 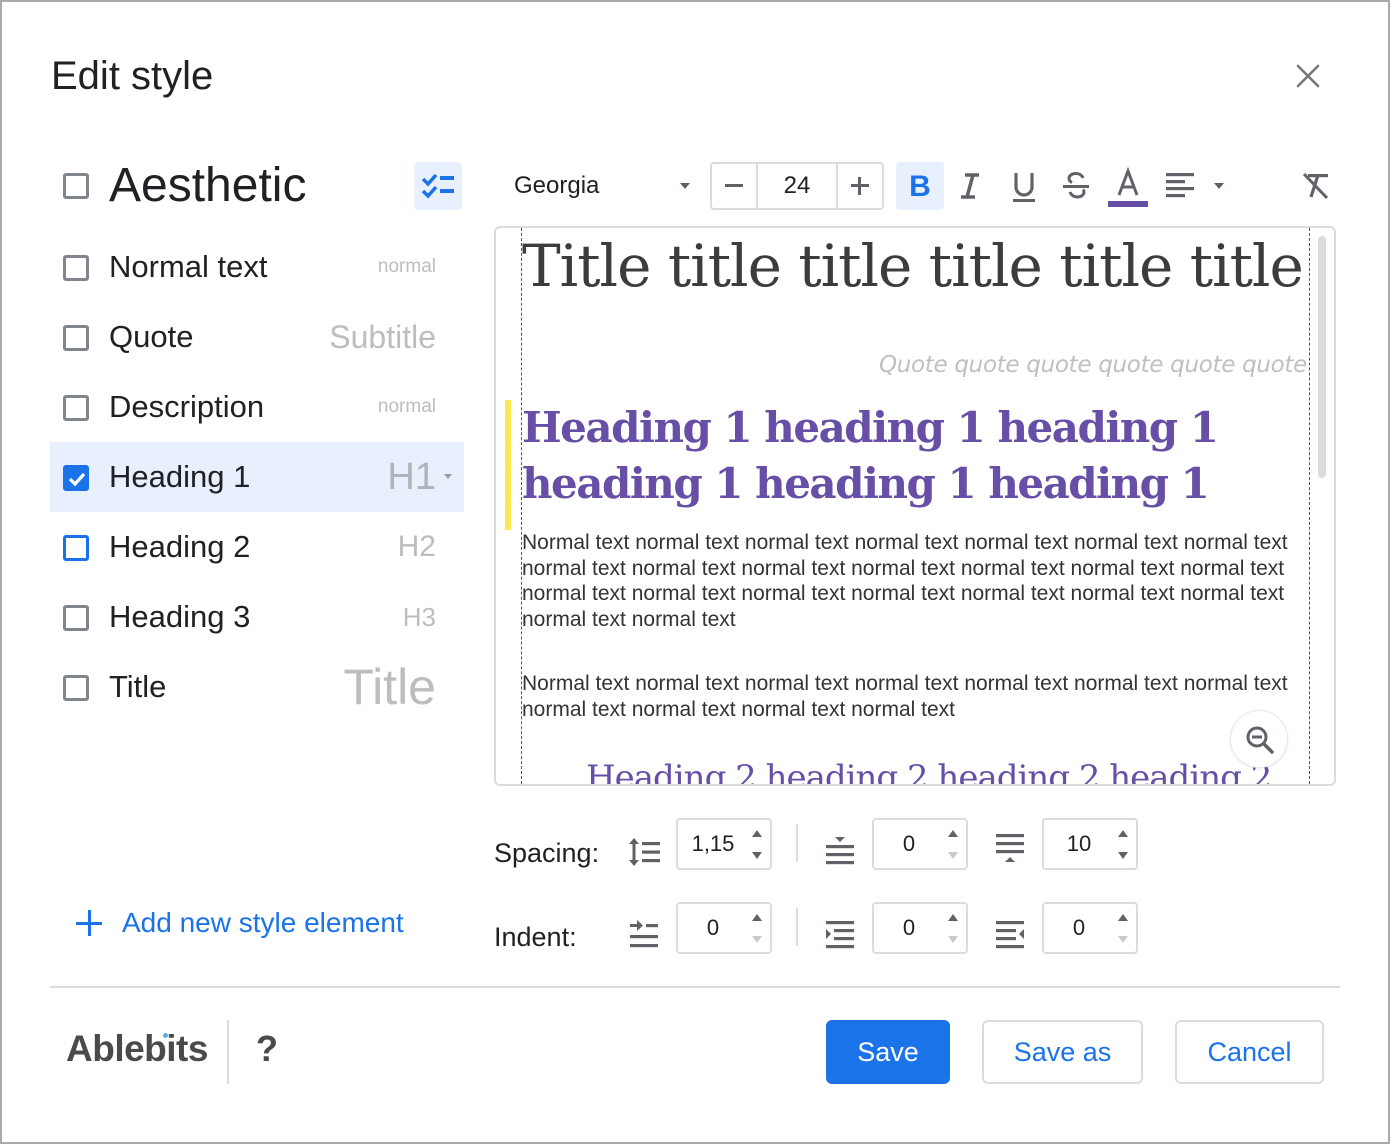 What do you see at coordinates (1092, 365) in the screenshot?
I see `preview-quote: Quote quote quote quote quote quote` at bounding box center [1092, 365].